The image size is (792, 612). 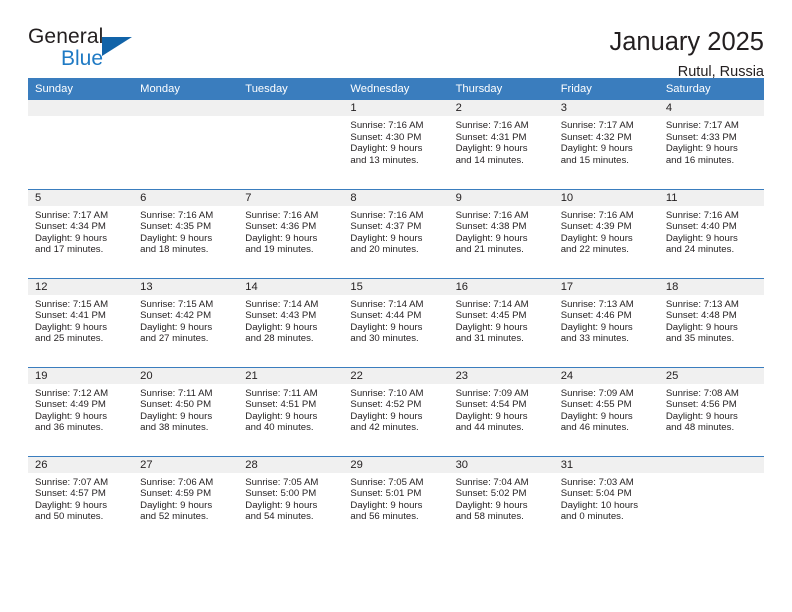 What do you see at coordinates (279, 339) in the screenshot?
I see `daylight-text-line2: and 28 minutes.` at bounding box center [279, 339].